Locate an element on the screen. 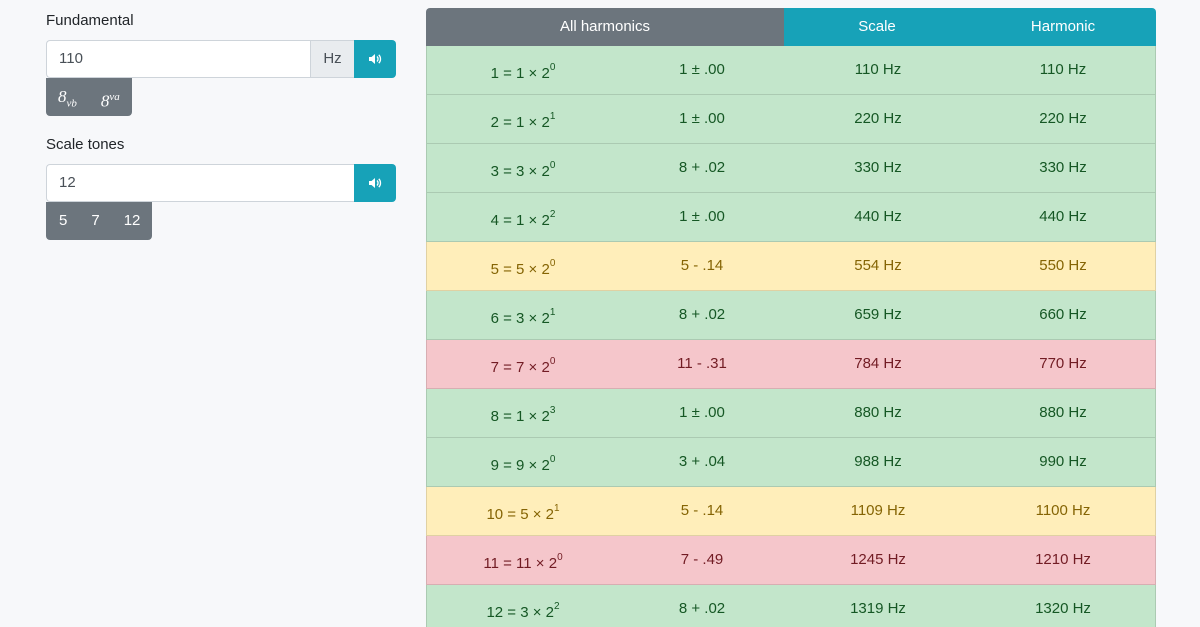 This screenshot has height=627, width=1200. scale-frequency: 554 Hz is located at coordinates (878, 265).